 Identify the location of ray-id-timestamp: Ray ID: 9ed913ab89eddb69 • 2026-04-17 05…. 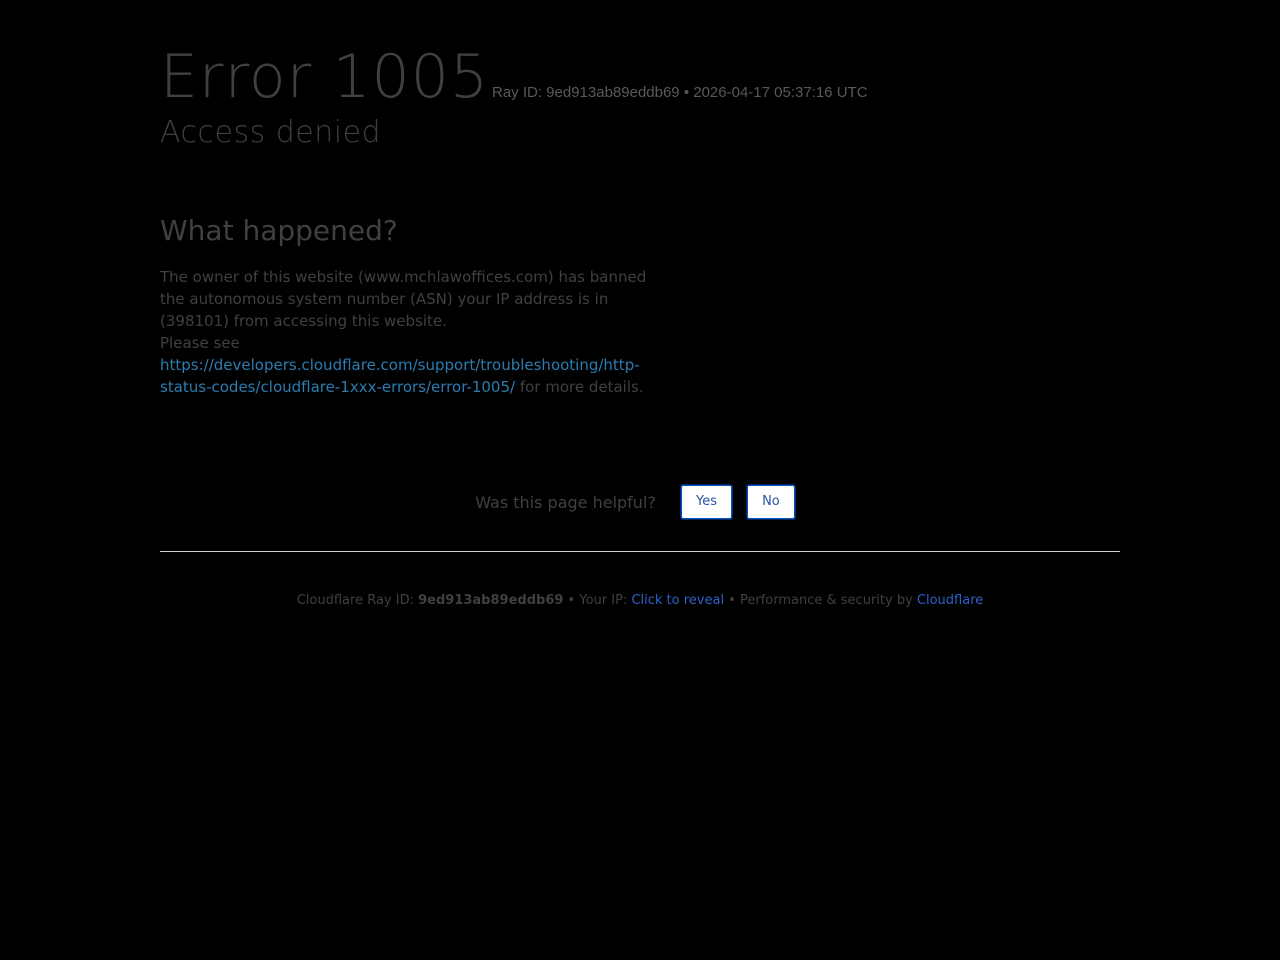
(680, 92).